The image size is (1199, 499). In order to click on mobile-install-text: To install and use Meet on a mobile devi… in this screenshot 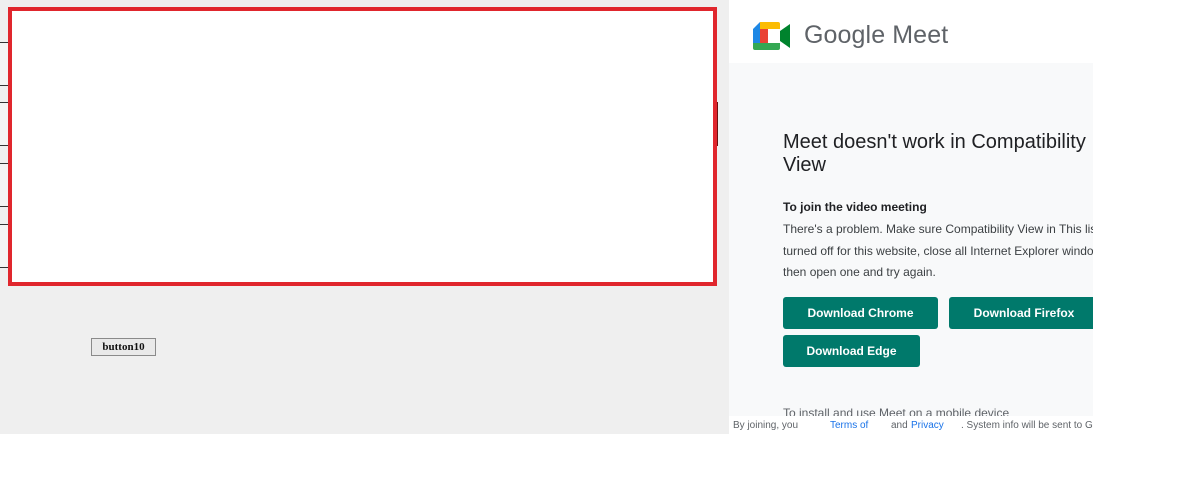, I will do `click(896, 411)`.